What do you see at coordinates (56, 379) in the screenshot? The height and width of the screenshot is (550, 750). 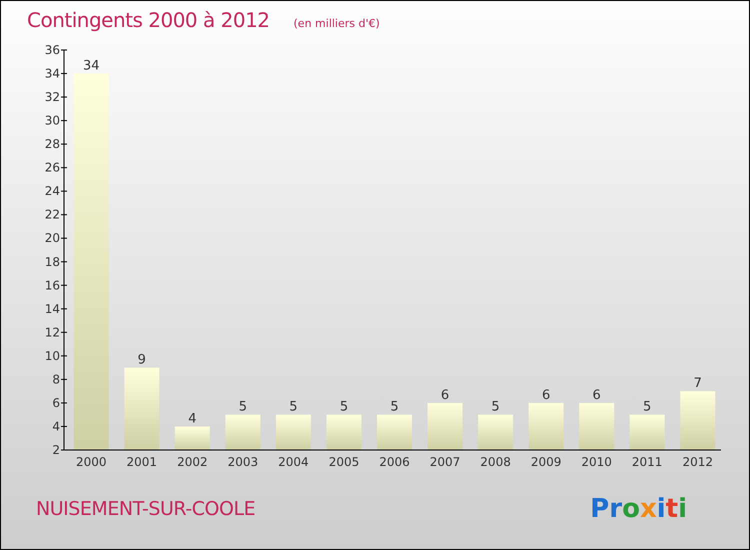 I see `y-tick-label: 8` at bounding box center [56, 379].